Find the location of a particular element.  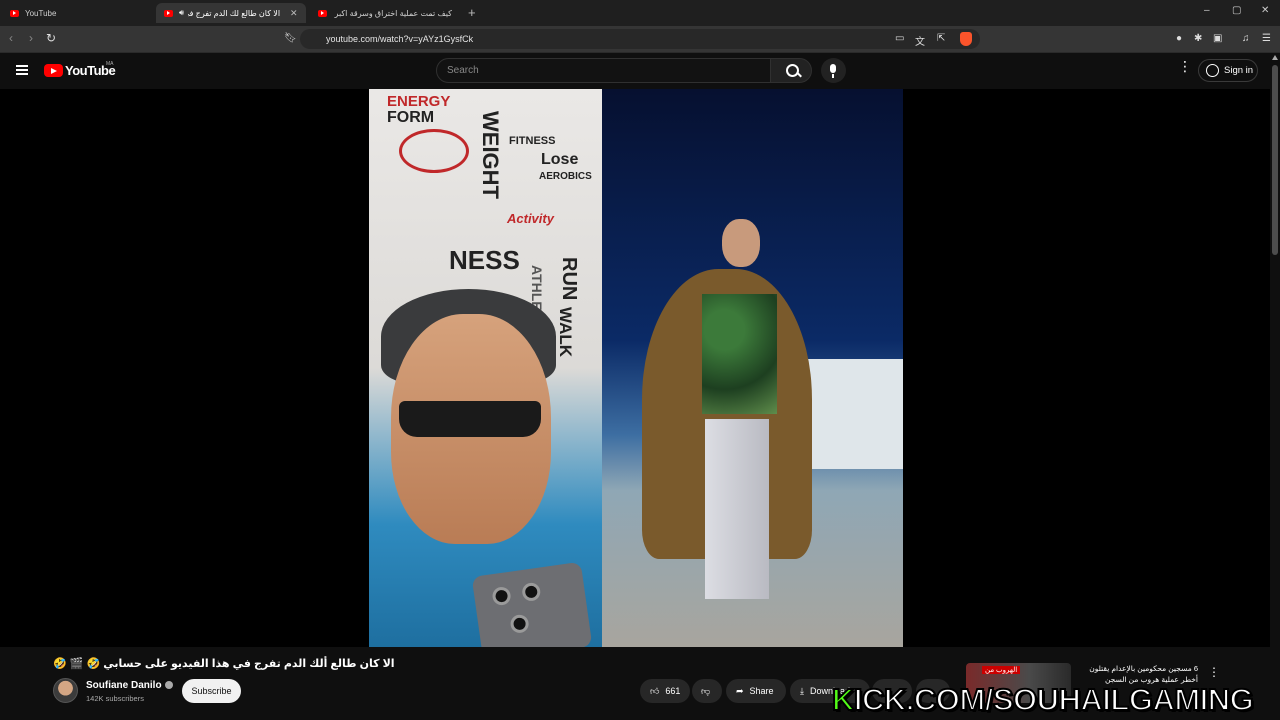

wall-text: AEROBICS is located at coordinates (565, 176).